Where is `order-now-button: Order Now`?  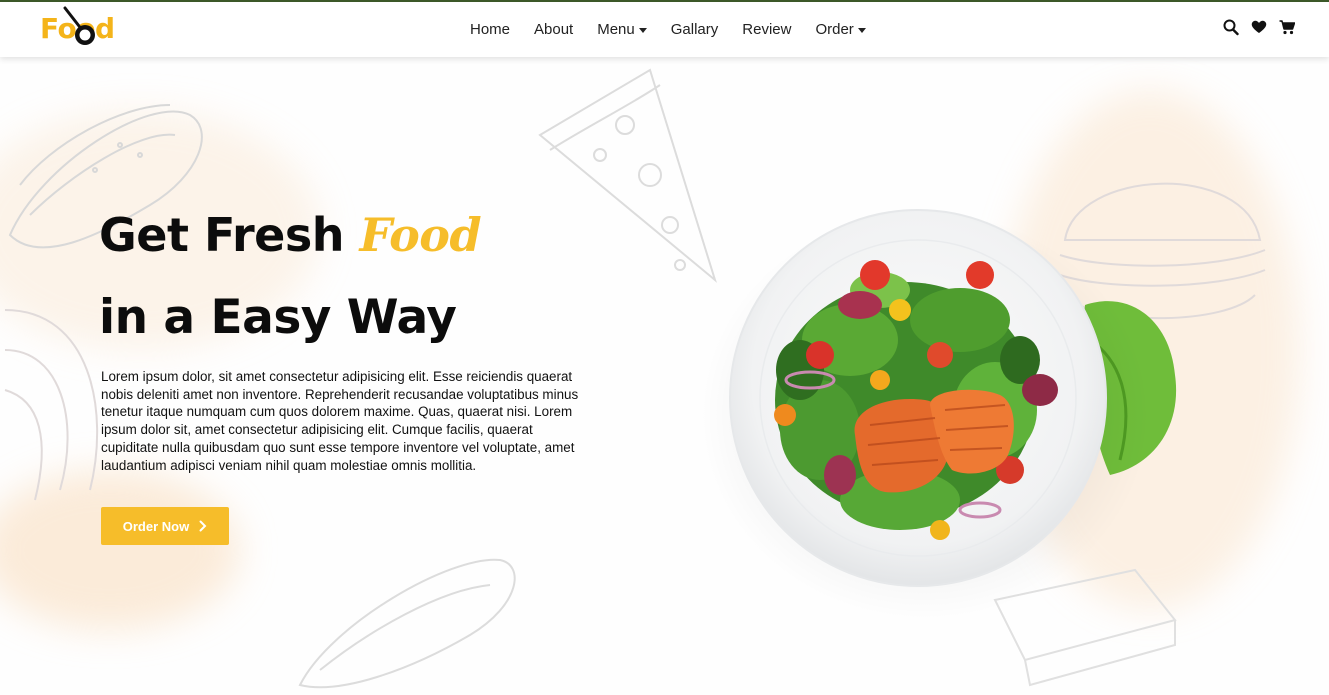 order-now-button: Order Now is located at coordinates (165, 526).